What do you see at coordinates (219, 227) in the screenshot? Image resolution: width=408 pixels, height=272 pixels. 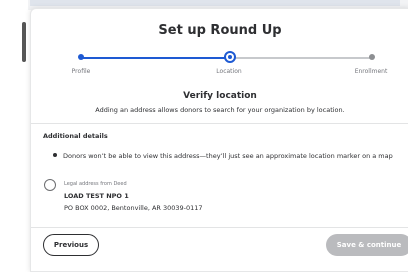 I see `footer-divider` at bounding box center [219, 227].